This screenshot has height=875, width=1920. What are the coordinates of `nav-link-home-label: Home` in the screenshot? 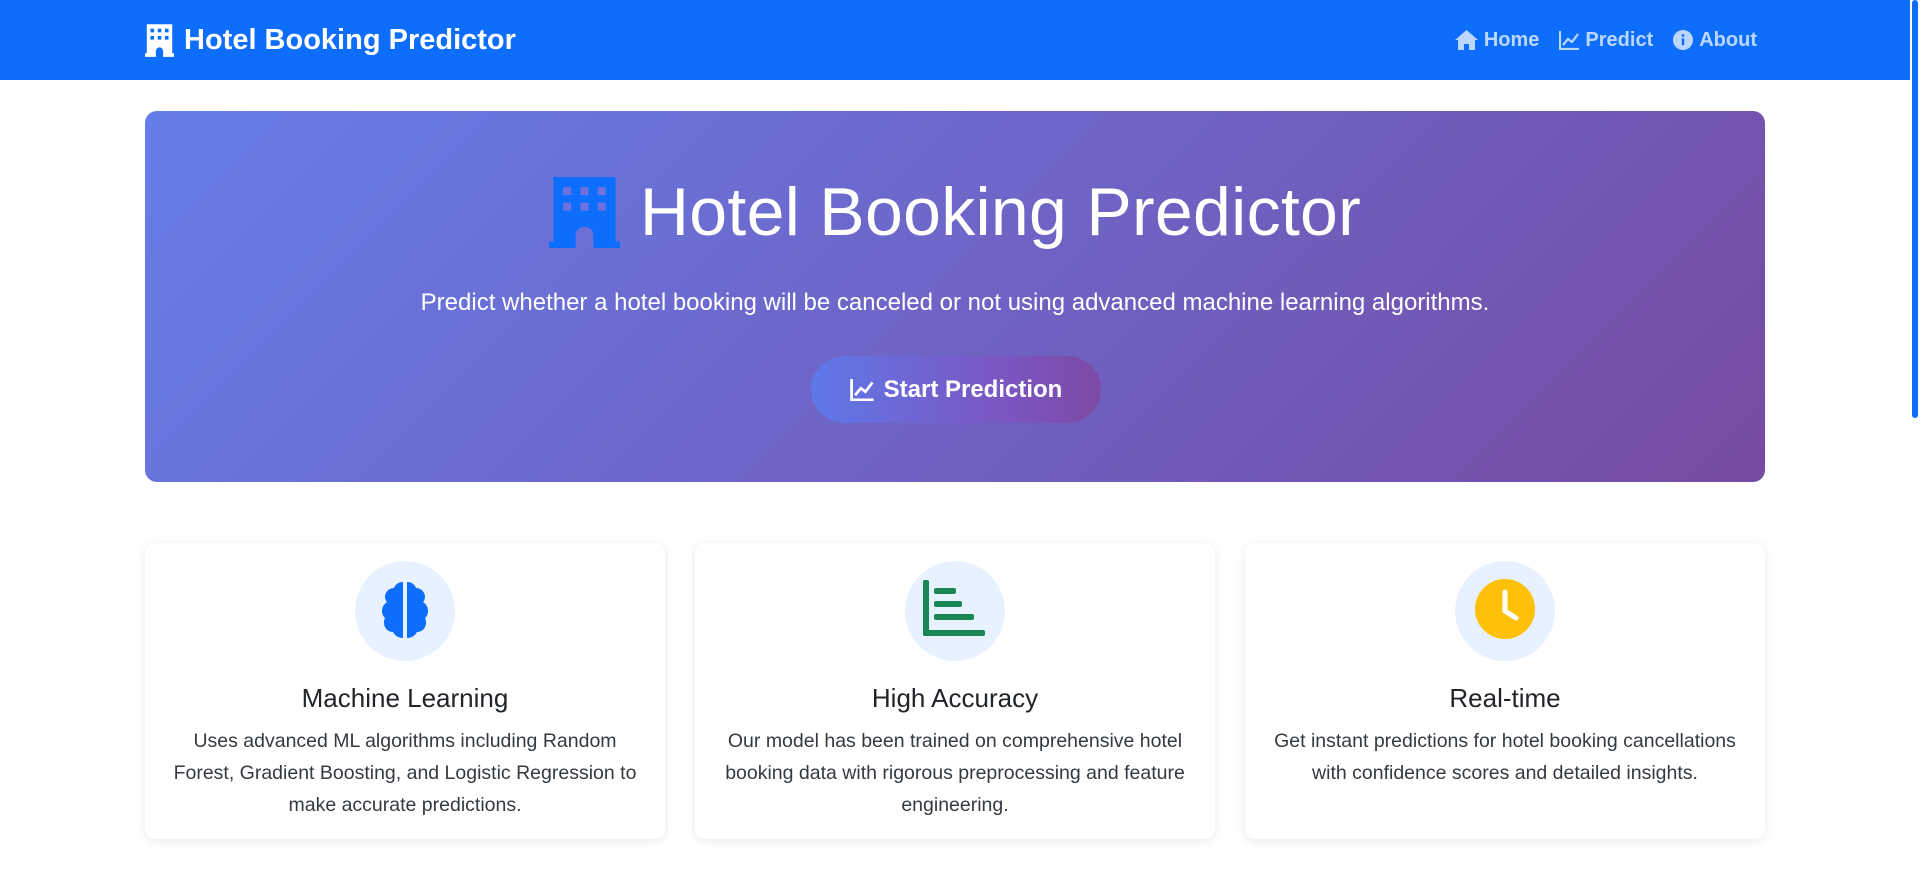 It's located at (1511, 39).